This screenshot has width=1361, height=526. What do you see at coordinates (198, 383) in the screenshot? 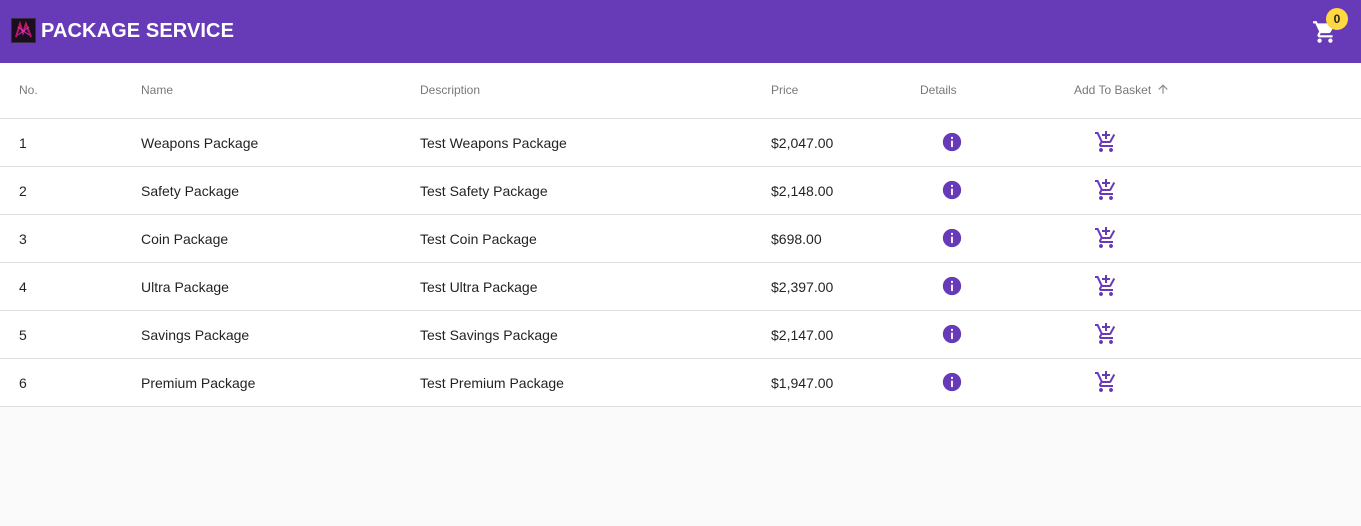
I see `package-name: Premium Package` at bounding box center [198, 383].